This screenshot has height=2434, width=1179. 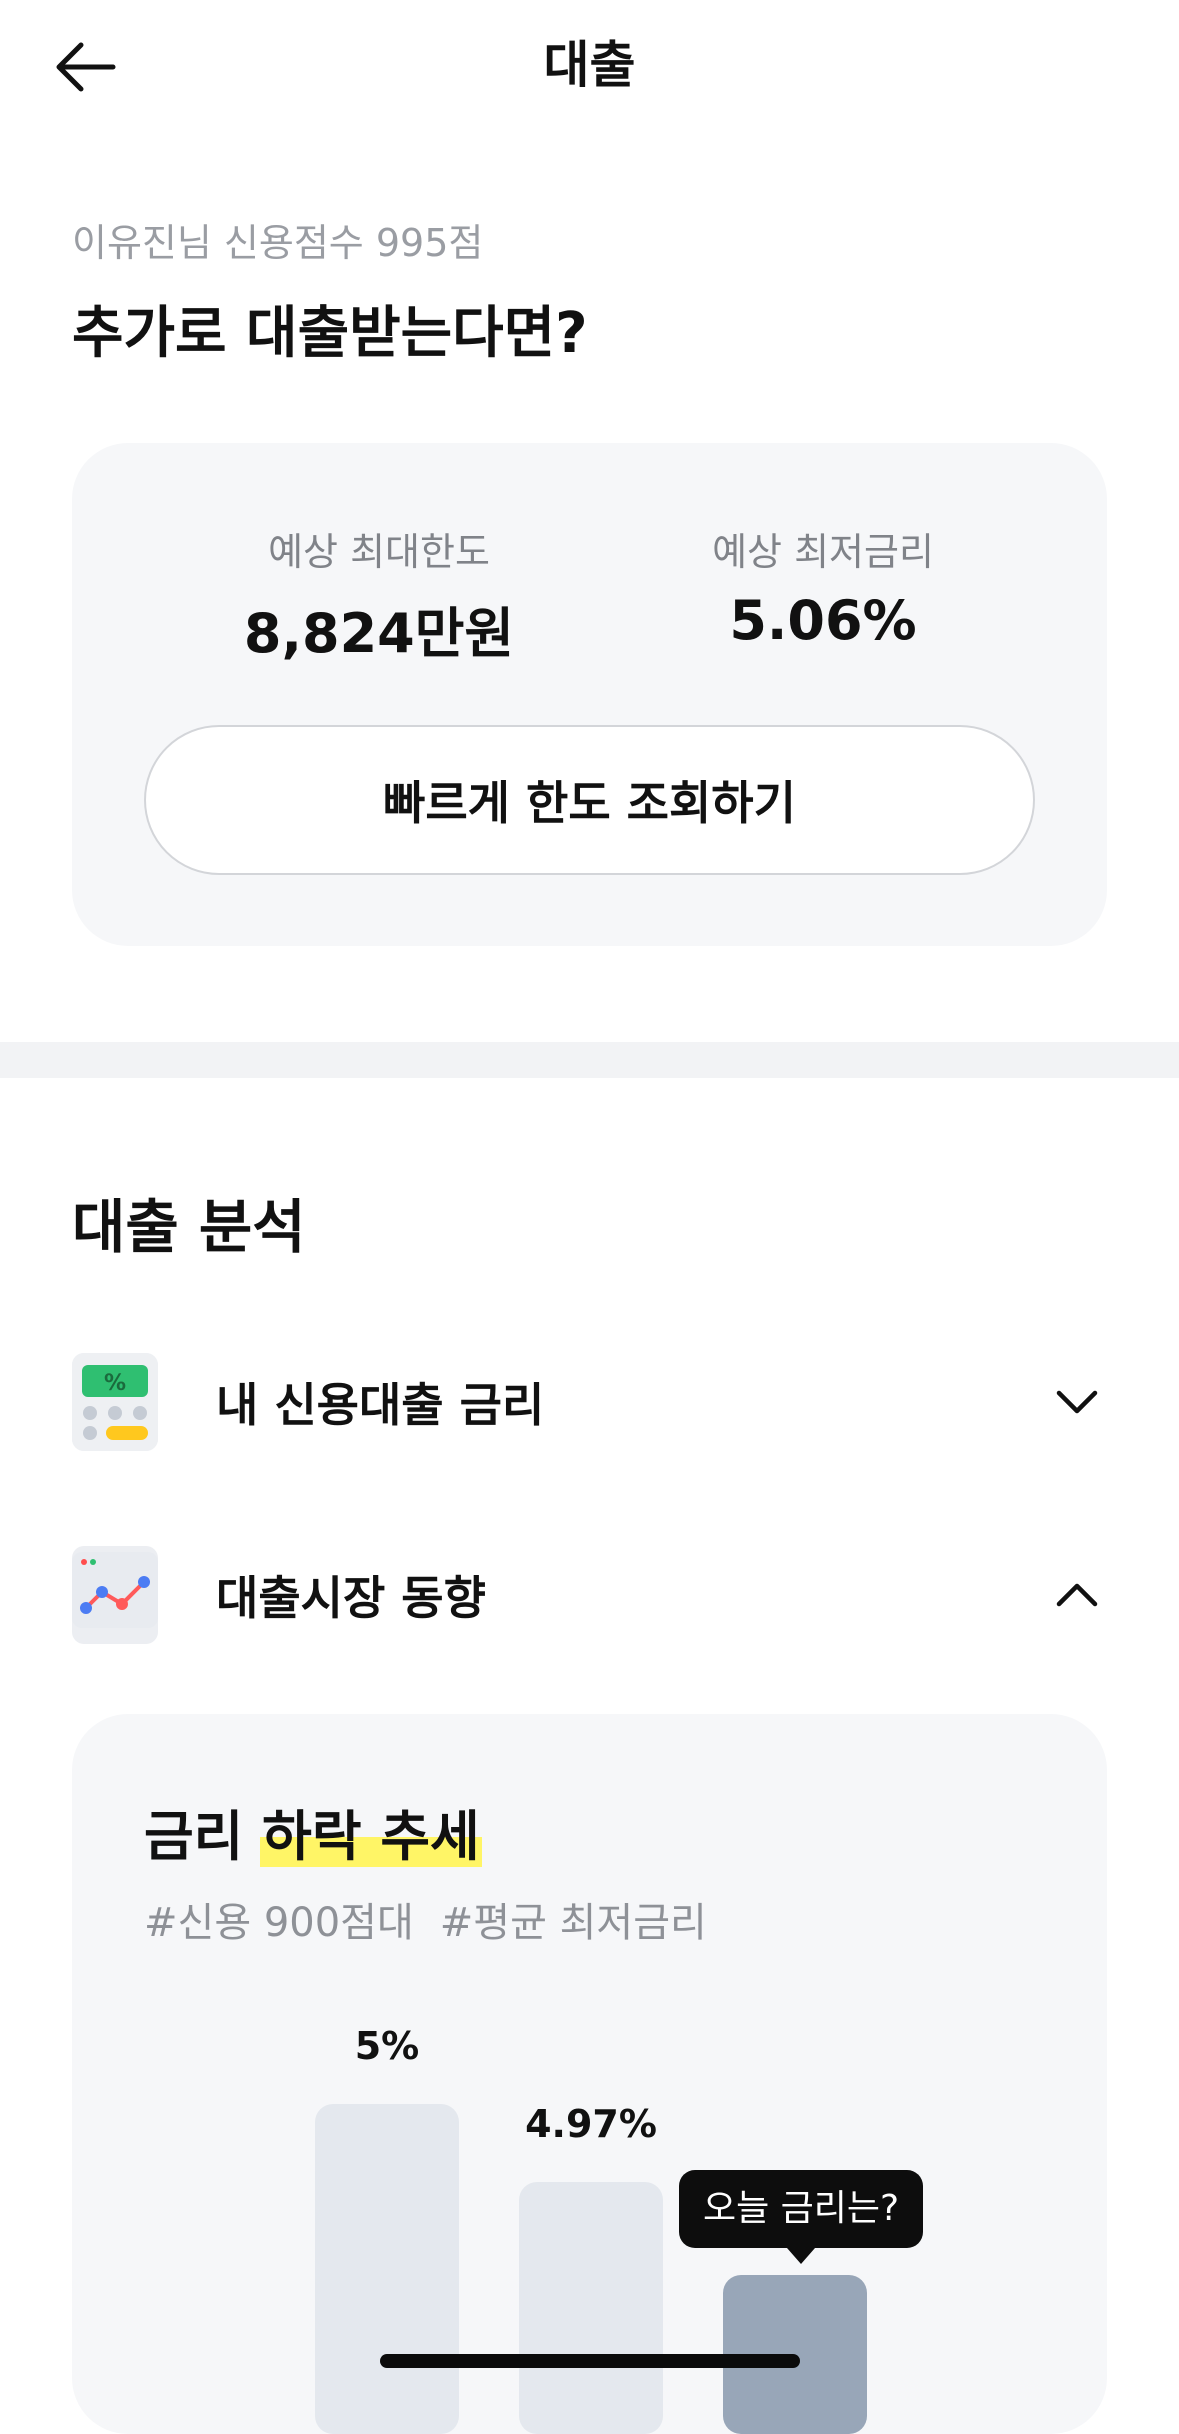 What do you see at coordinates (351, 1598) in the screenshot?
I see `accordion-label: 대출시장 동향` at bounding box center [351, 1598].